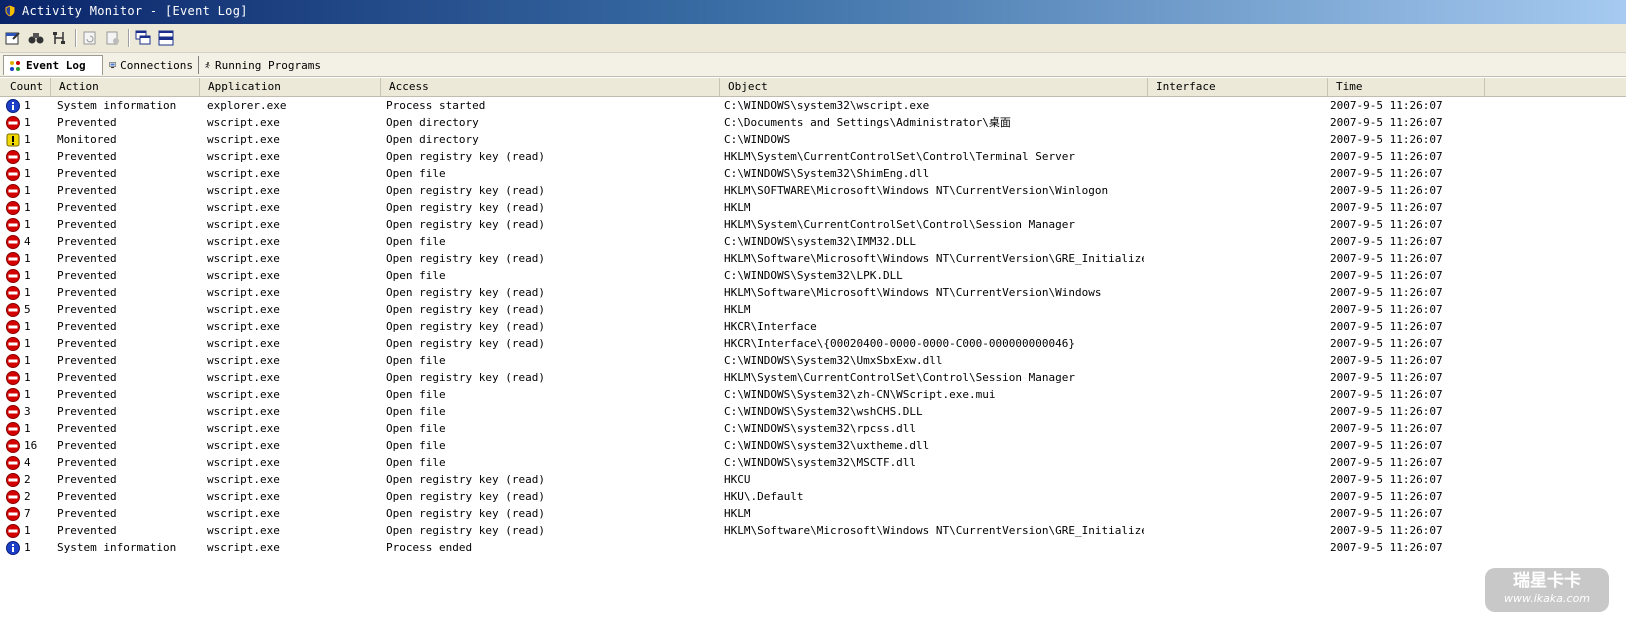  I want to click on title-bar: Activity Monitor - [Event Log], so click(813, 12).